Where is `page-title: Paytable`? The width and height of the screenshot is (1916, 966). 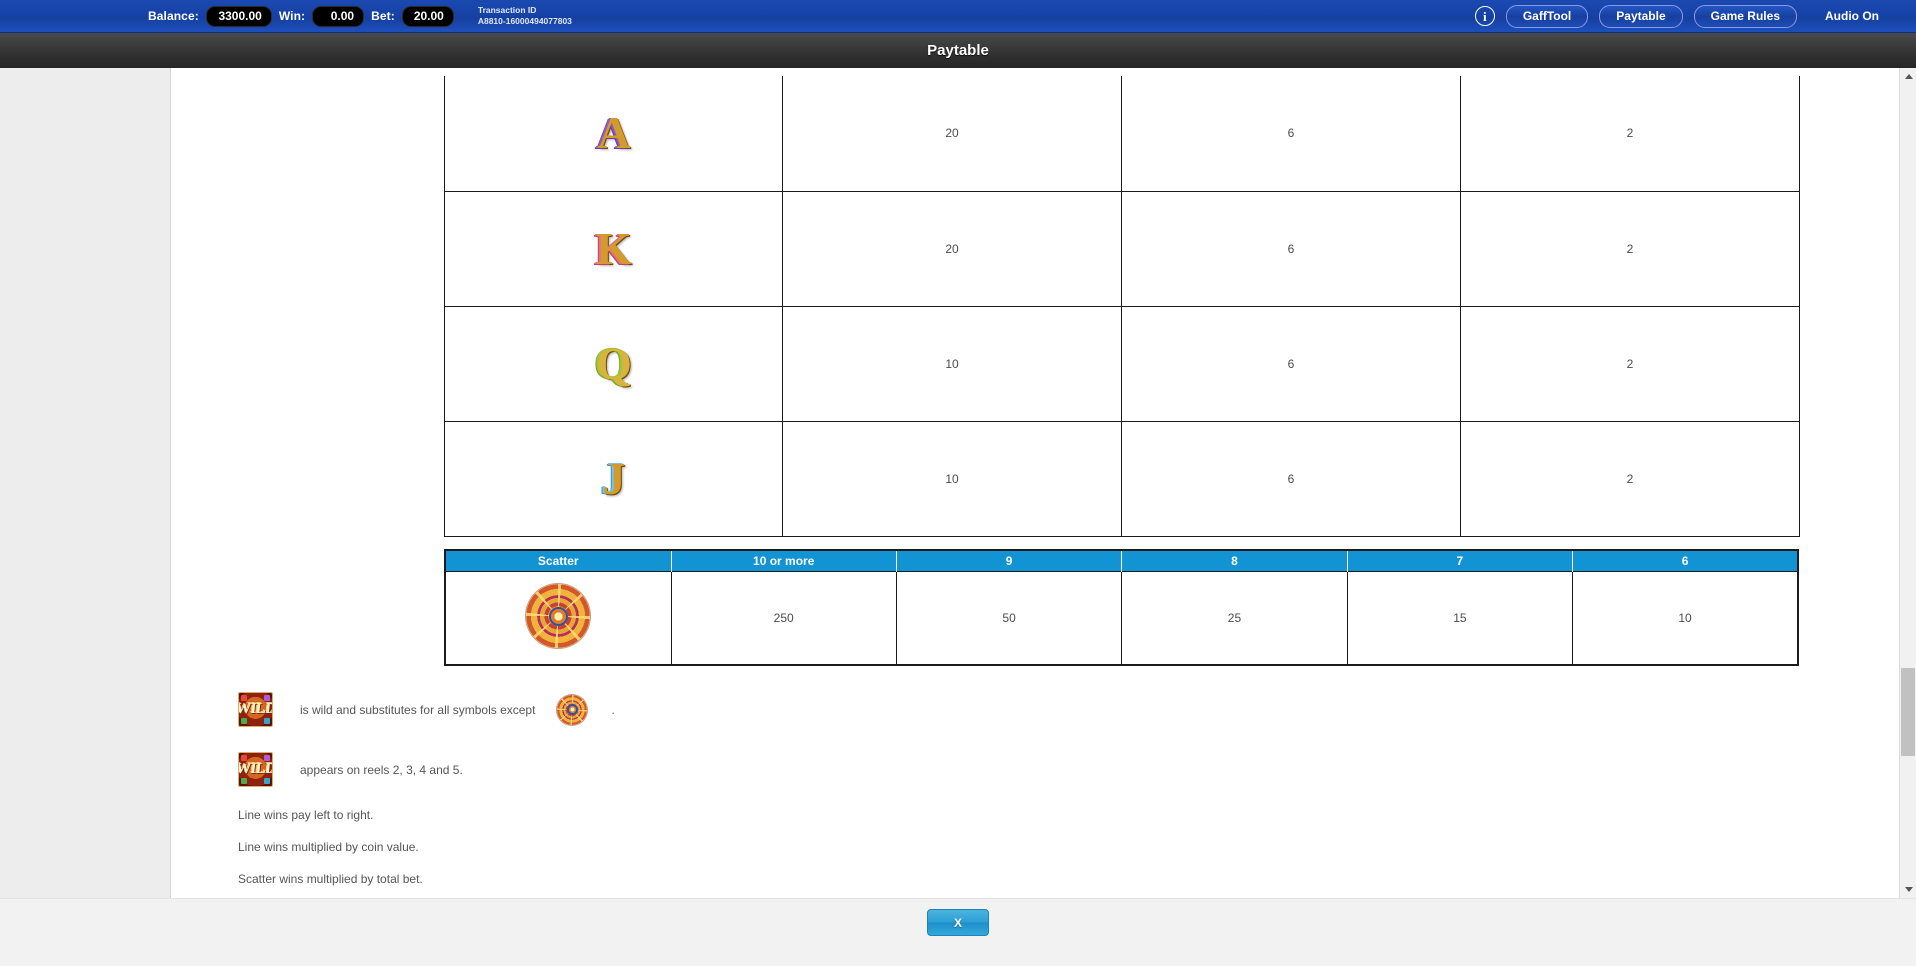 page-title: Paytable is located at coordinates (958, 50).